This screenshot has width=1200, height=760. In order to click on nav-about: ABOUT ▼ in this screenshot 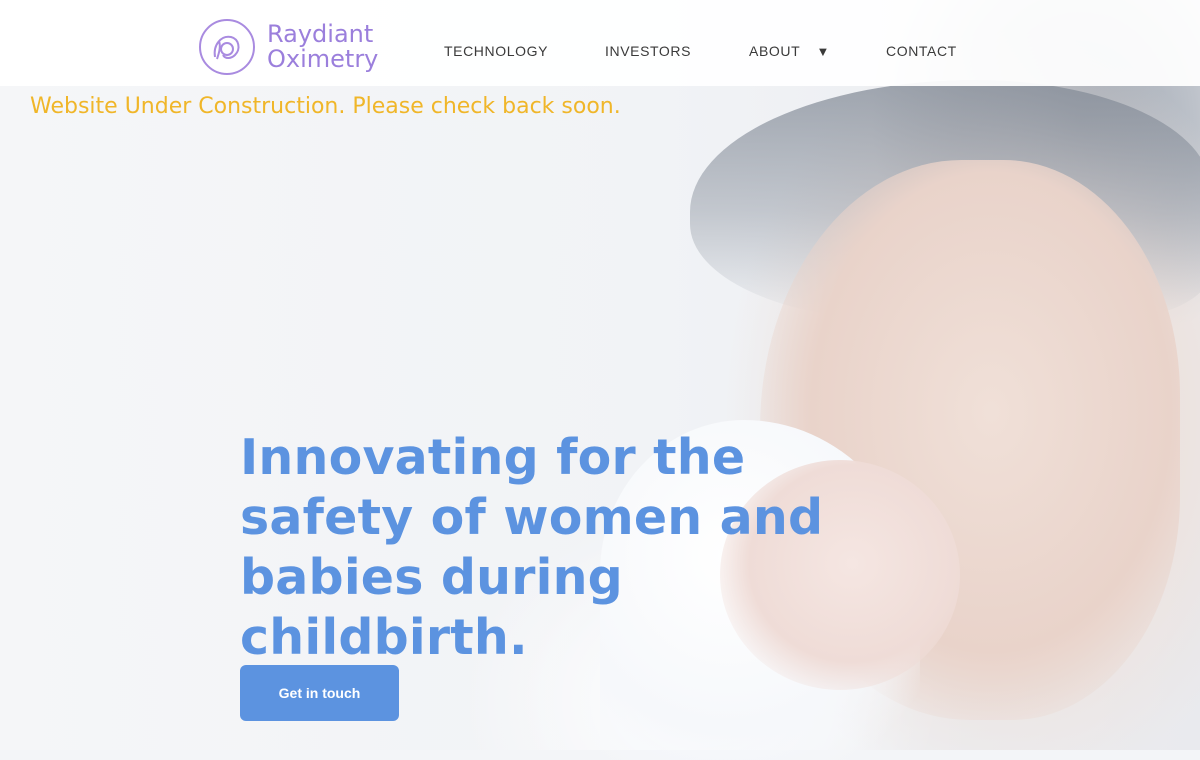, I will do `click(789, 51)`.